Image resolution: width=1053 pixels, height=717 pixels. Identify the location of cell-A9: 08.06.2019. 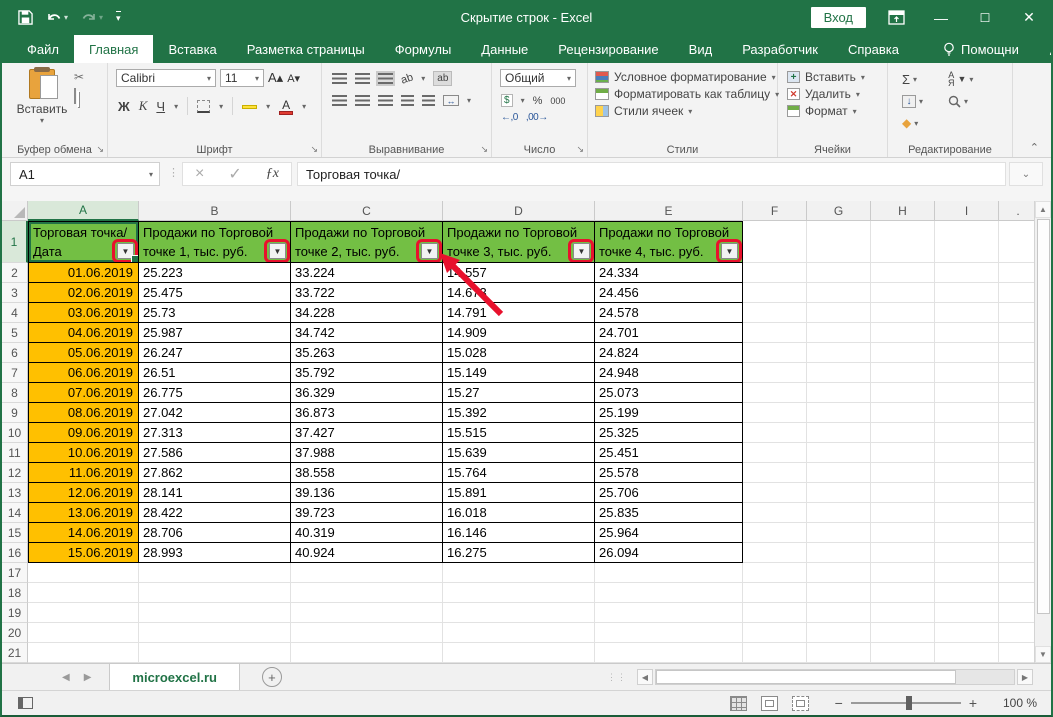
(83, 413).